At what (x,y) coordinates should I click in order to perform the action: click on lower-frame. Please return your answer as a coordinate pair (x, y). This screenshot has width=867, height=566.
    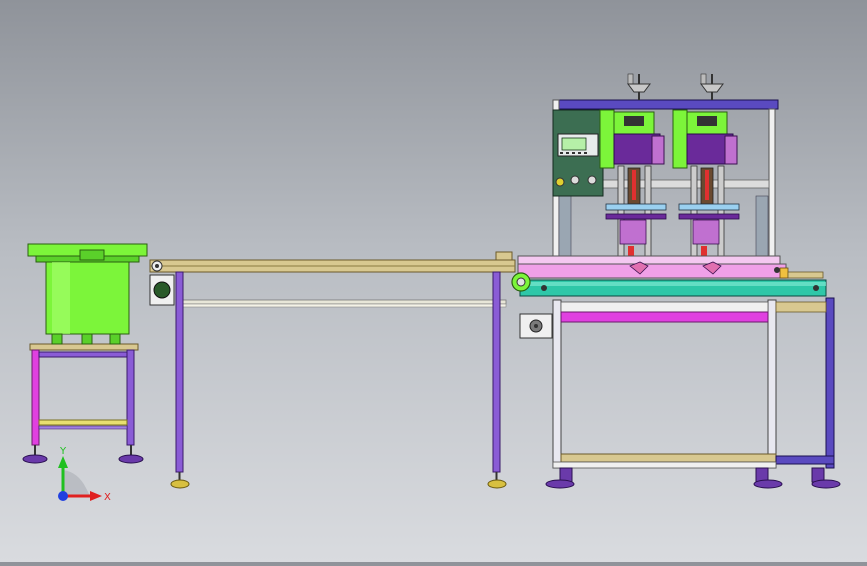
    Looking at the image, I should click on (693, 393).